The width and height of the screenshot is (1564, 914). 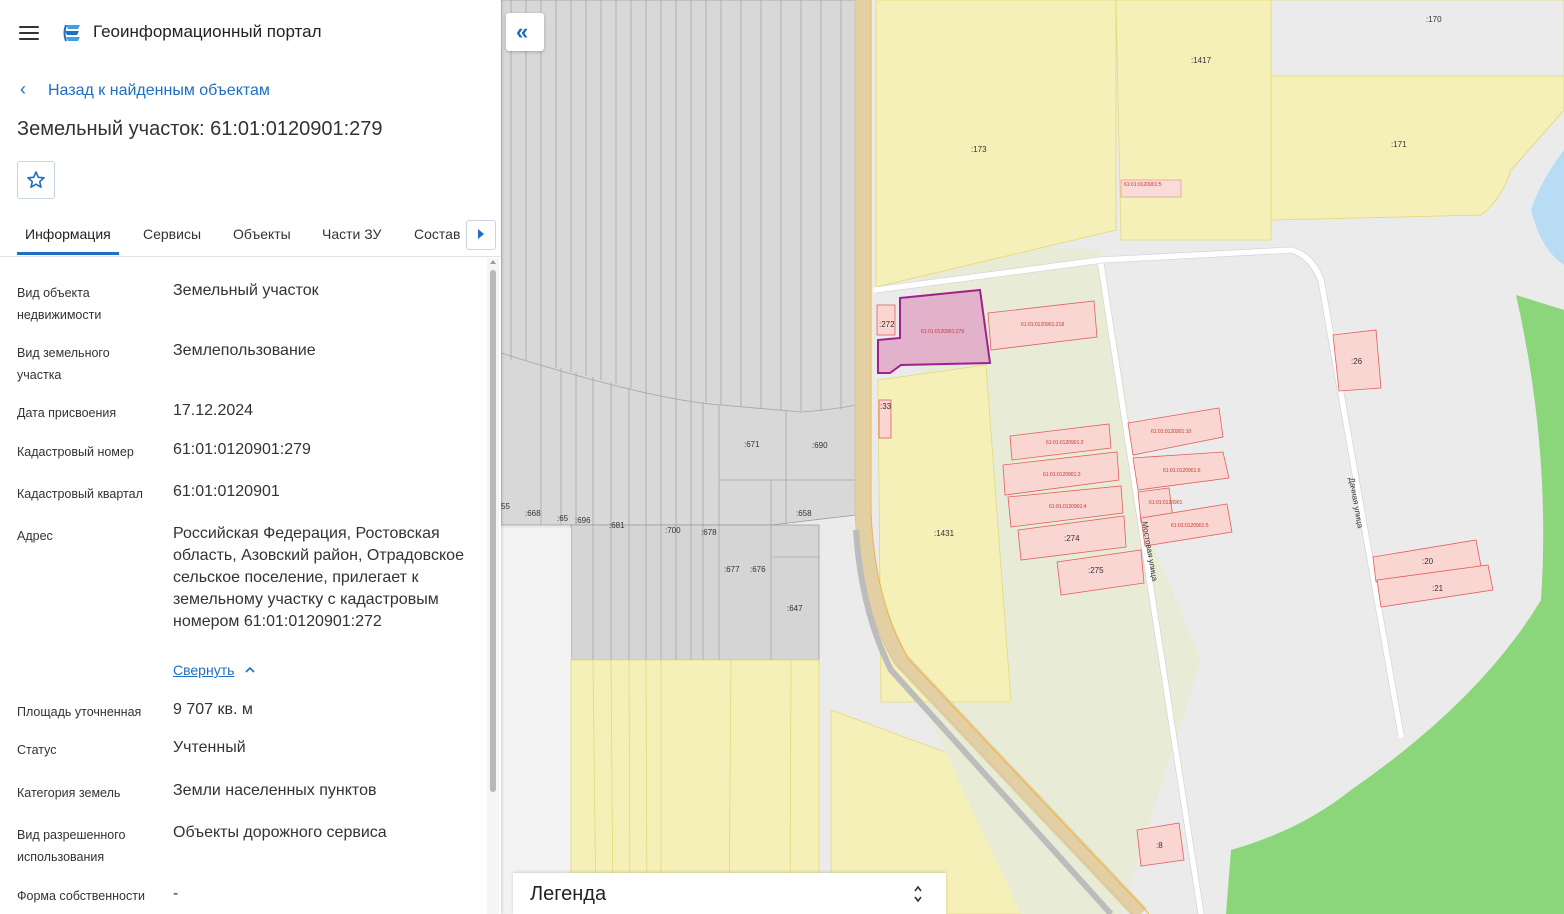 What do you see at coordinates (732, 569) in the screenshot?
I see `parcel-label: :677` at bounding box center [732, 569].